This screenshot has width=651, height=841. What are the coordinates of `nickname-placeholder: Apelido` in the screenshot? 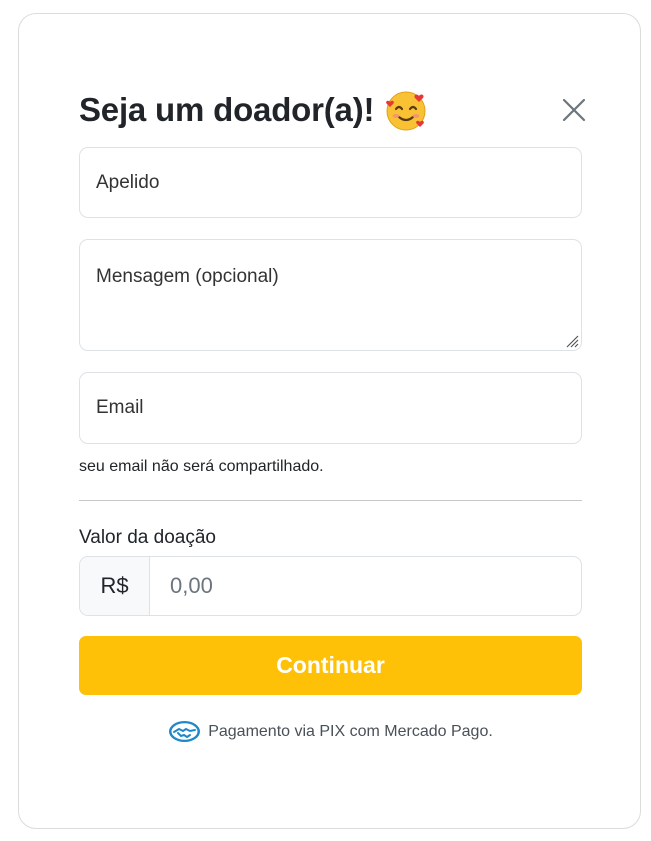 It's located at (128, 182).